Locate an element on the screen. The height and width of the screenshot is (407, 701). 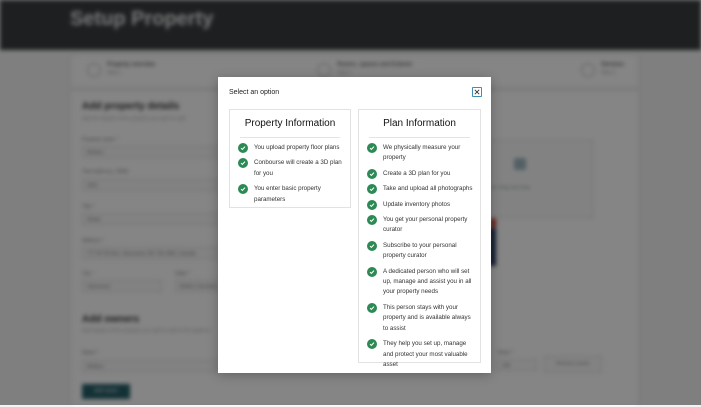
modal-title: Select an option is located at coordinates (254, 92).